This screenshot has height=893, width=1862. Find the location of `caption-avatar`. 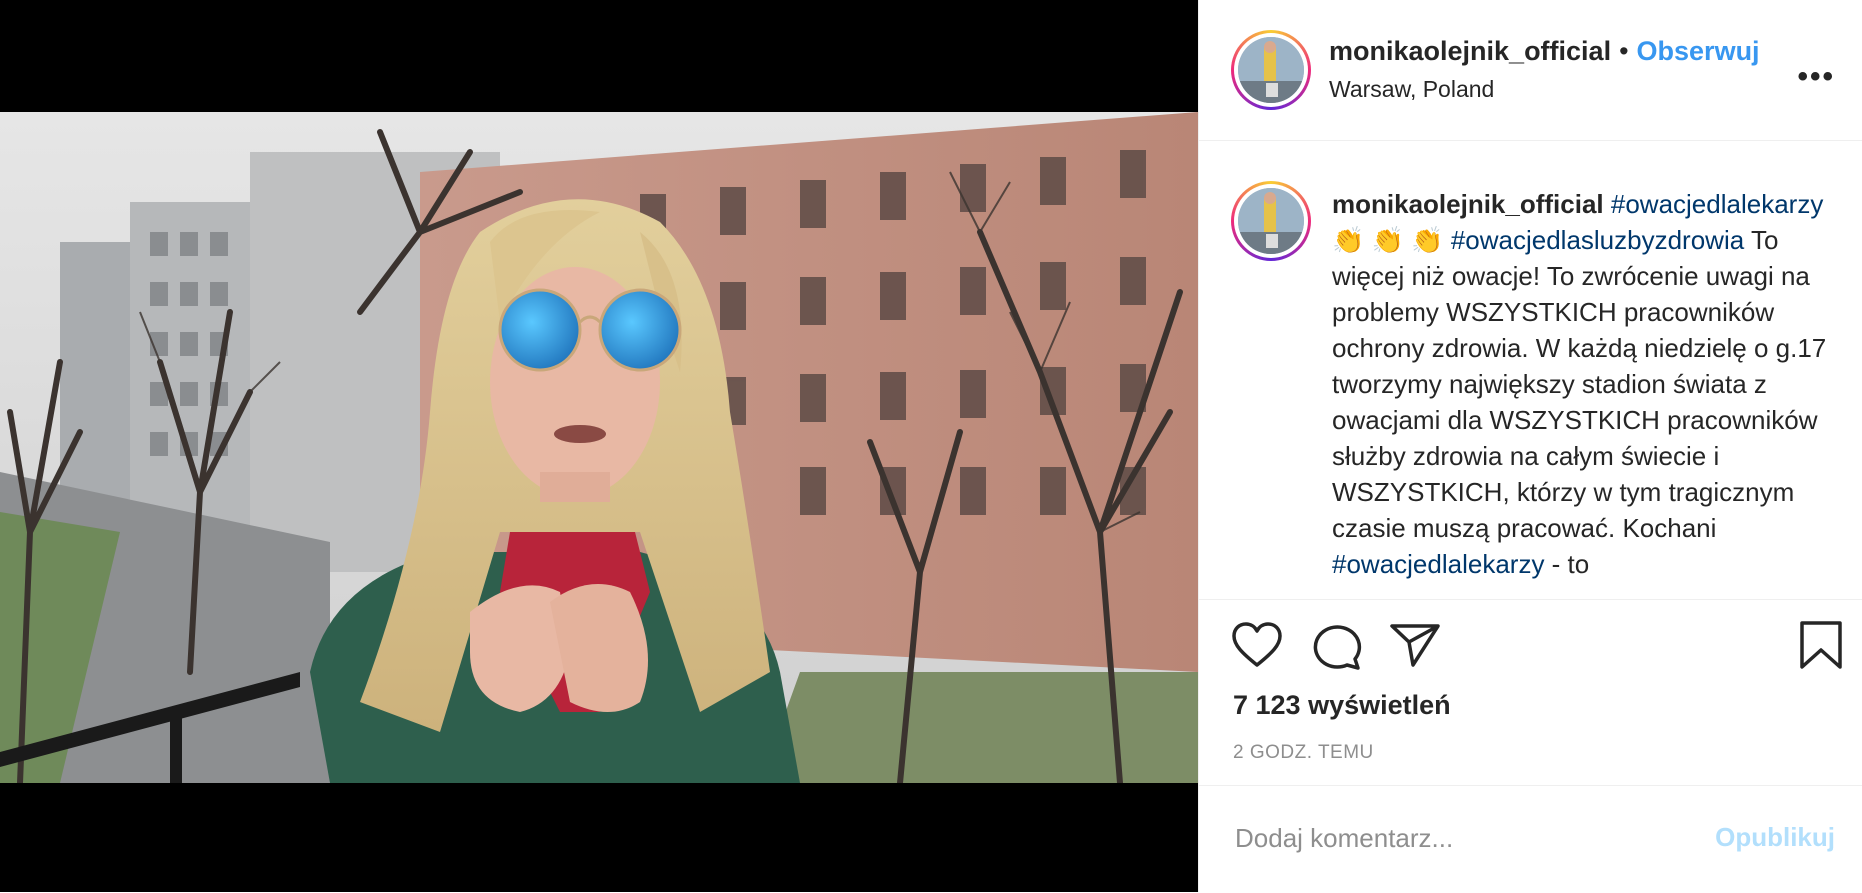

caption-avatar is located at coordinates (1271, 221).